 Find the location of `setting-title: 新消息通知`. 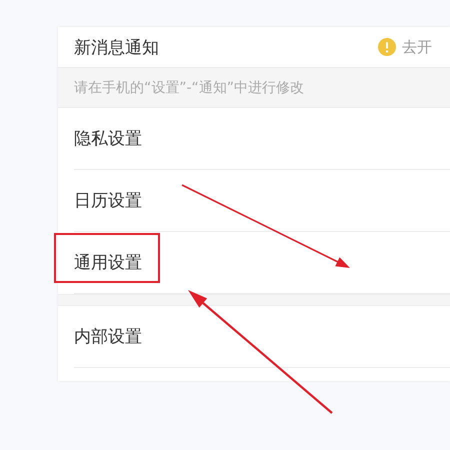

setting-title: 新消息通知 is located at coordinates (117, 47).